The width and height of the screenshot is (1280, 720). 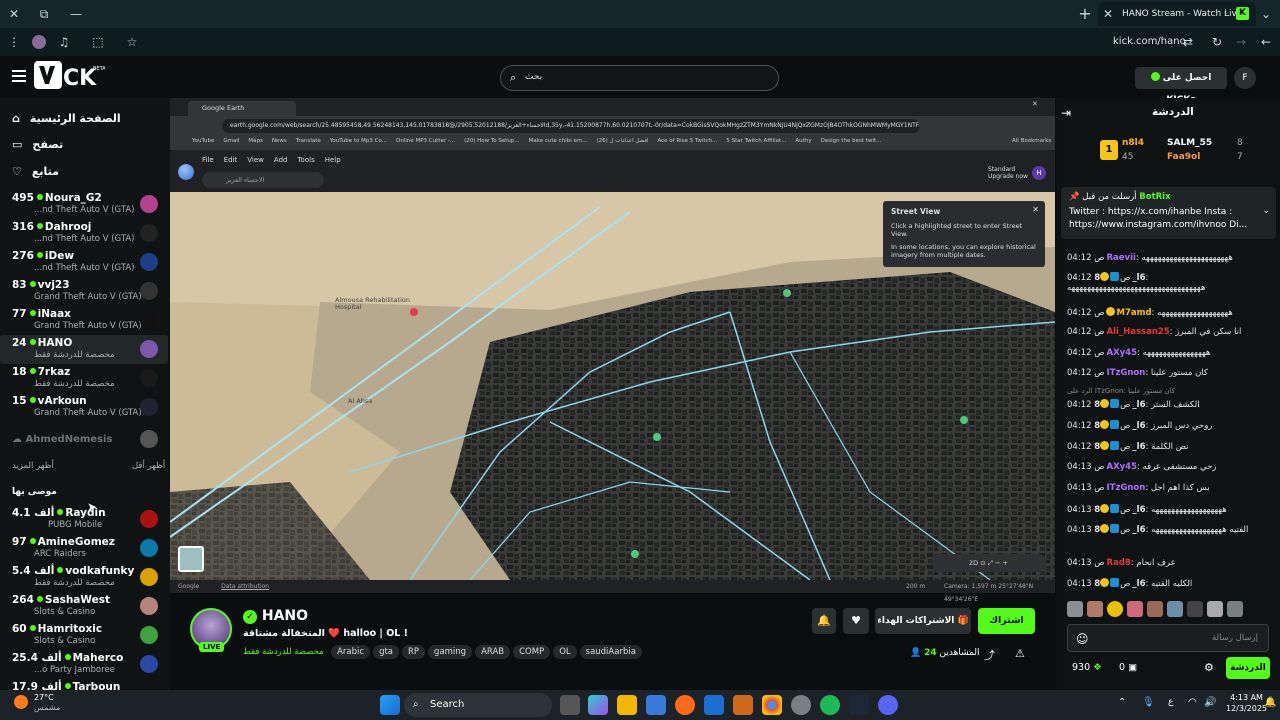 I want to click on new-tab-button: +, so click(x=1085, y=14).